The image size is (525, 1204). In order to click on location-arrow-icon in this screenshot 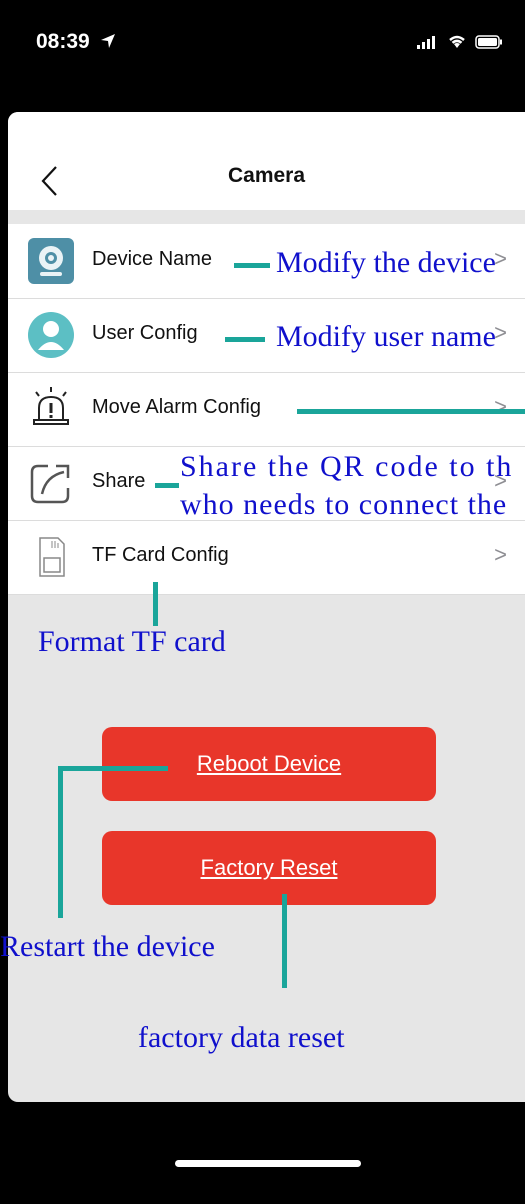, I will do `click(108, 41)`.